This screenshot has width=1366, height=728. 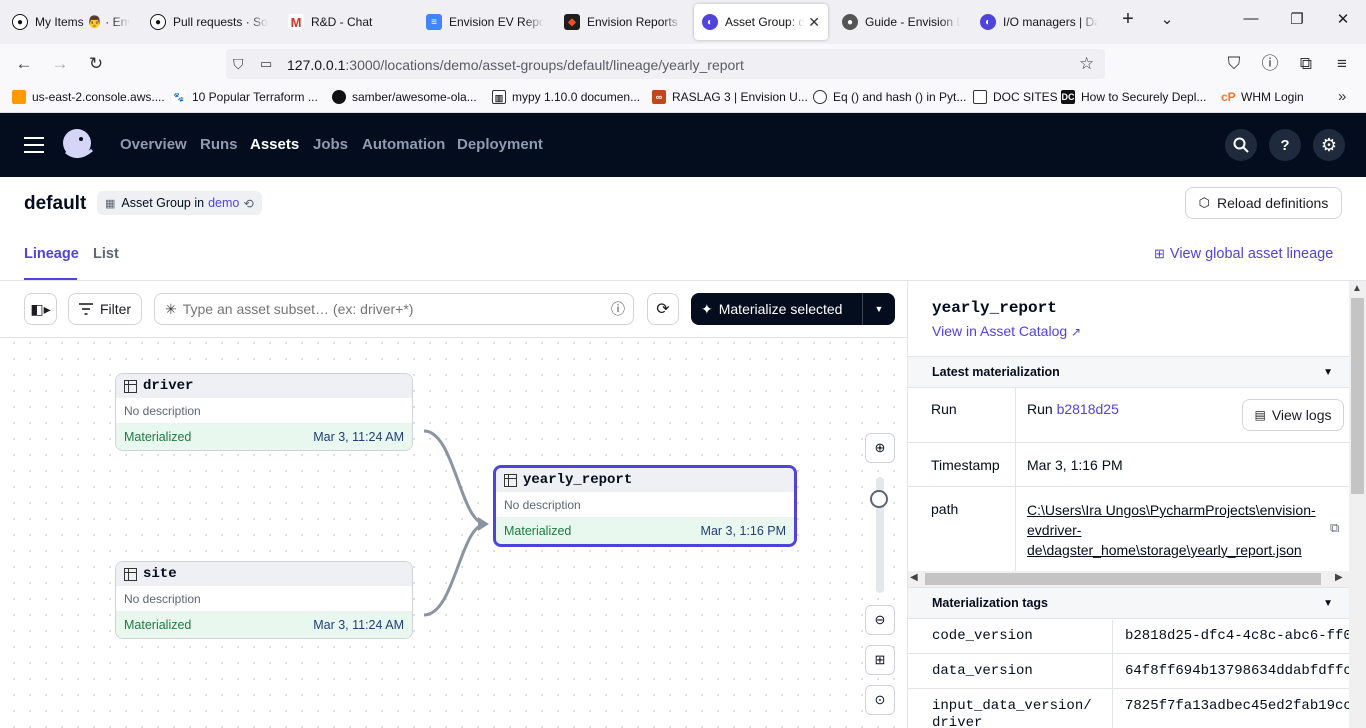 I want to click on cpanel-icon: cP, so click(x=1228, y=97).